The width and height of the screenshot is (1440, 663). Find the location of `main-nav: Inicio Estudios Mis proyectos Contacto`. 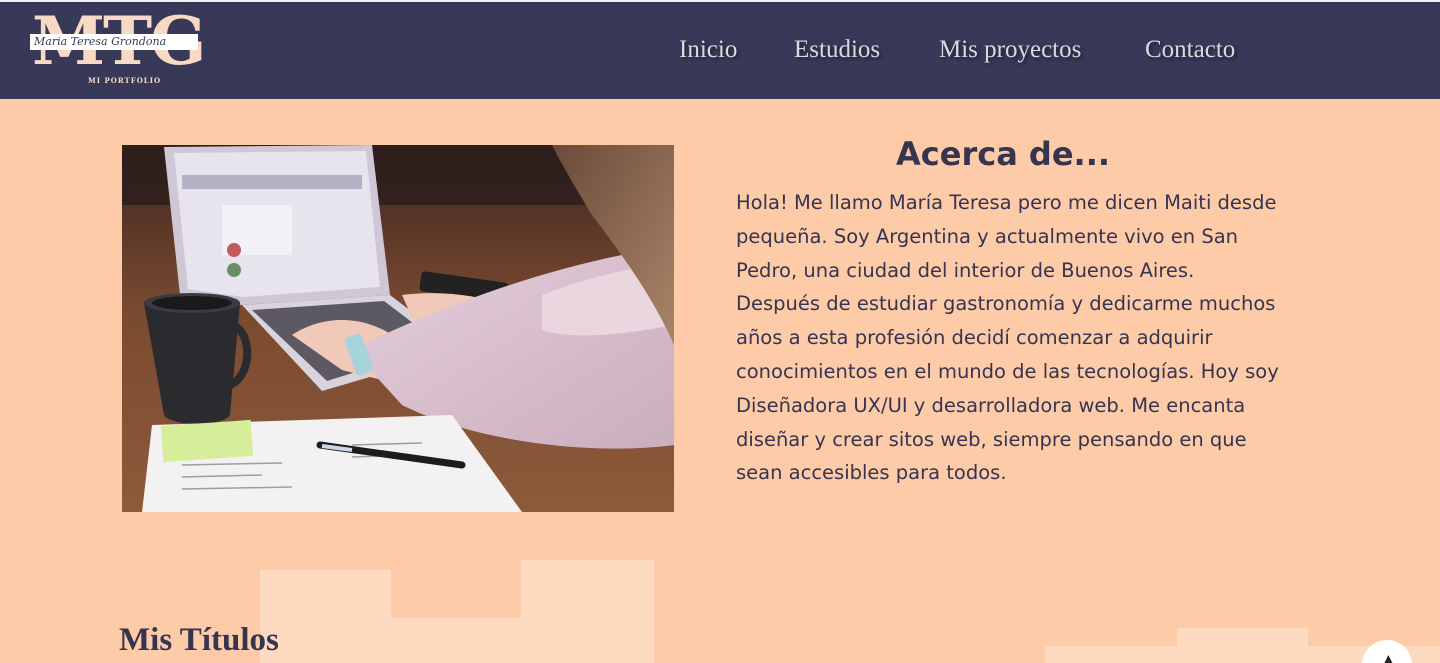

main-nav: Inicio Estudios Mis proyectos Contacto is located at coordinates (720, 53).